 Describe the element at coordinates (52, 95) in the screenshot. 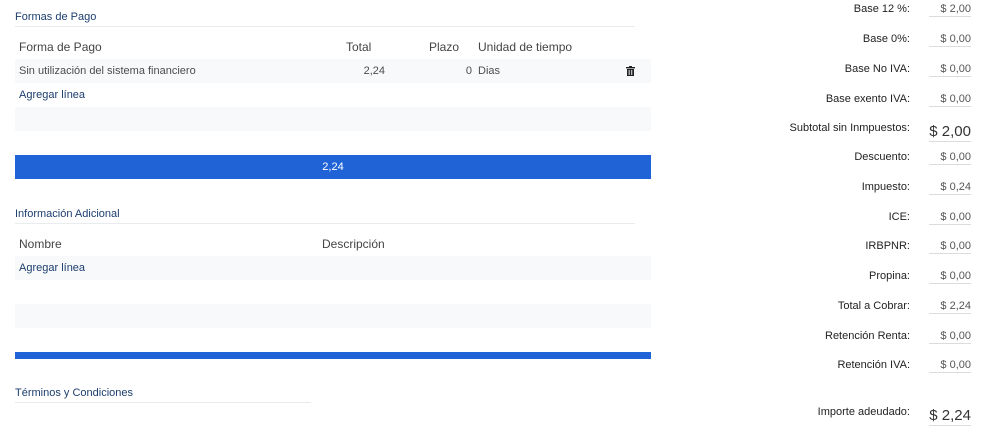

I see `add-line-formas-pago: Agregar línea` at that location.